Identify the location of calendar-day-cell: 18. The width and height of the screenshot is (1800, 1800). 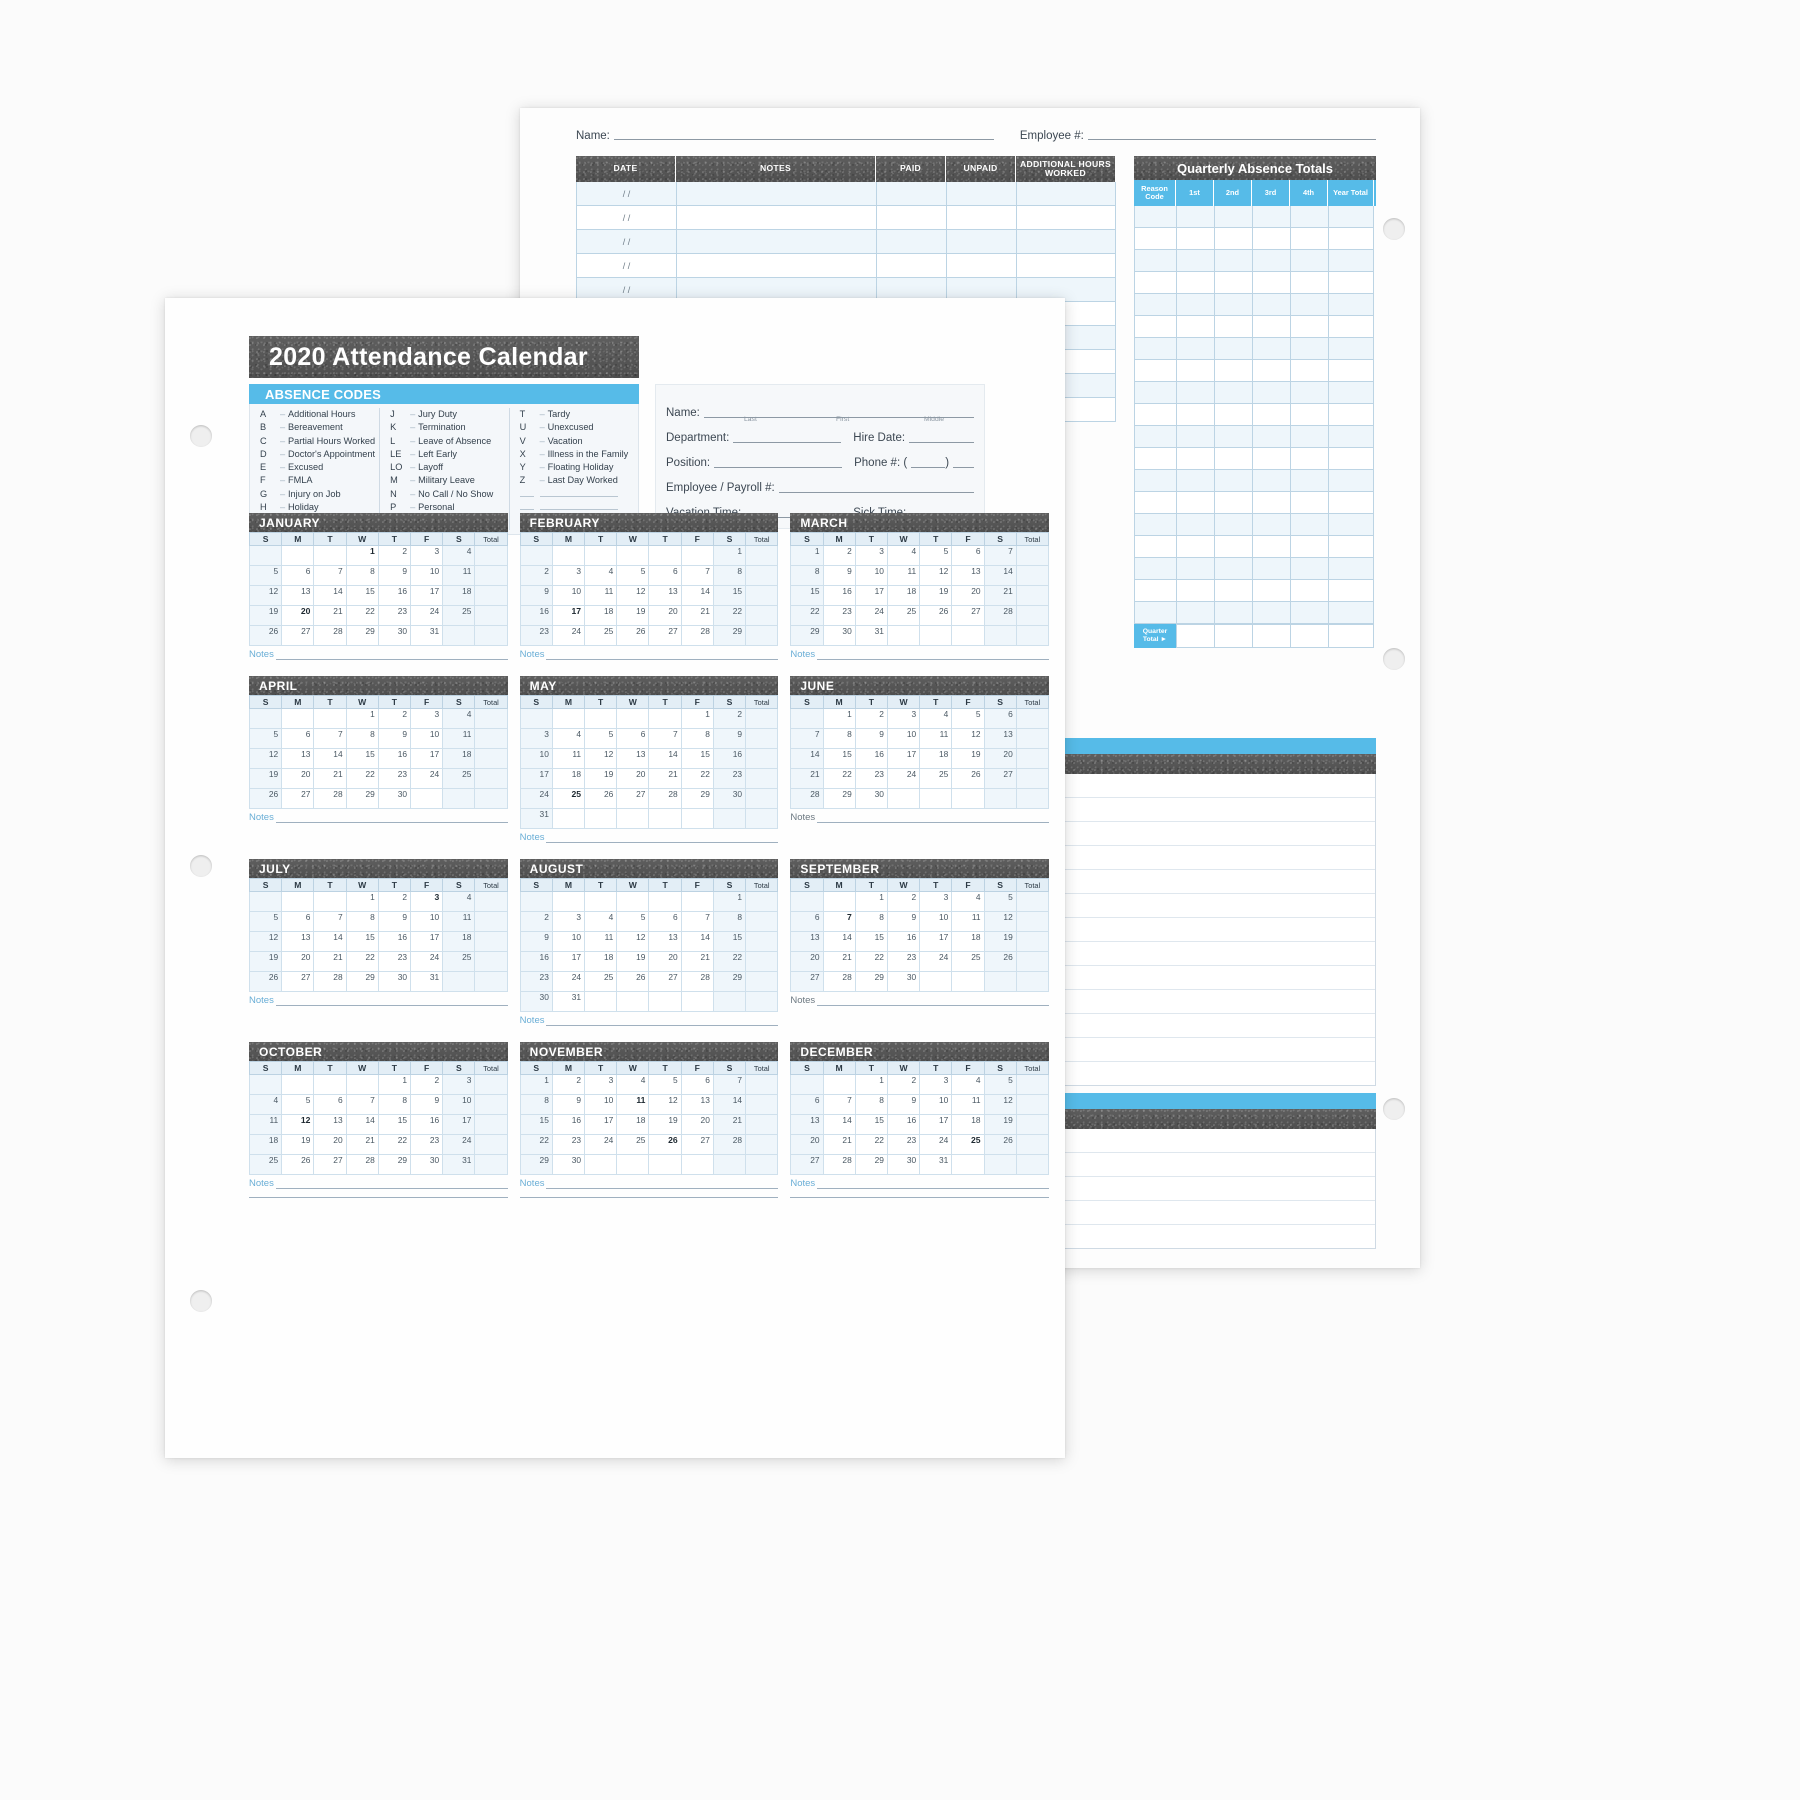
(459, 595).